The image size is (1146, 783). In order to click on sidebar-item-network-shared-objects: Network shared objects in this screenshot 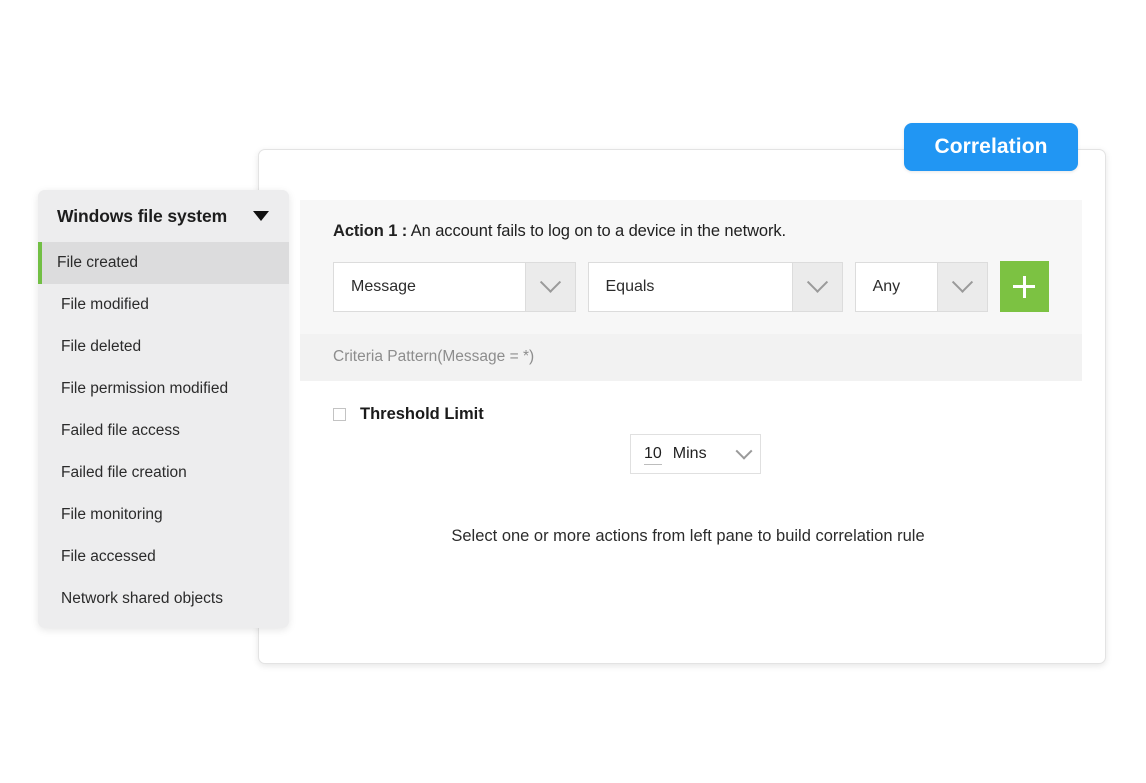, I will do `click(163, 599)`.